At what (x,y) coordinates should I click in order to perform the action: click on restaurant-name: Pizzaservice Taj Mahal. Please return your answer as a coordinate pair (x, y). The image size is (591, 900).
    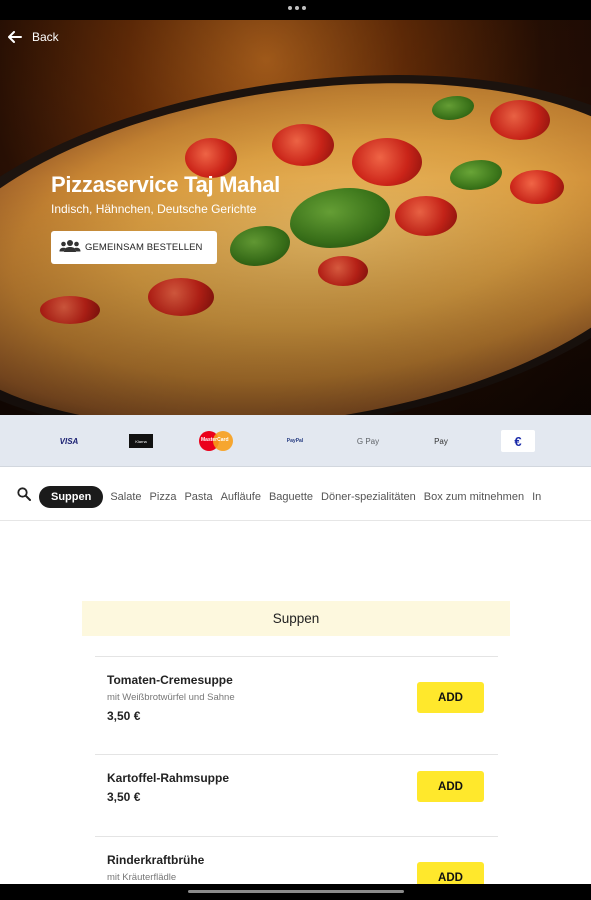
    Looking at the image, I should click on (165, 184).